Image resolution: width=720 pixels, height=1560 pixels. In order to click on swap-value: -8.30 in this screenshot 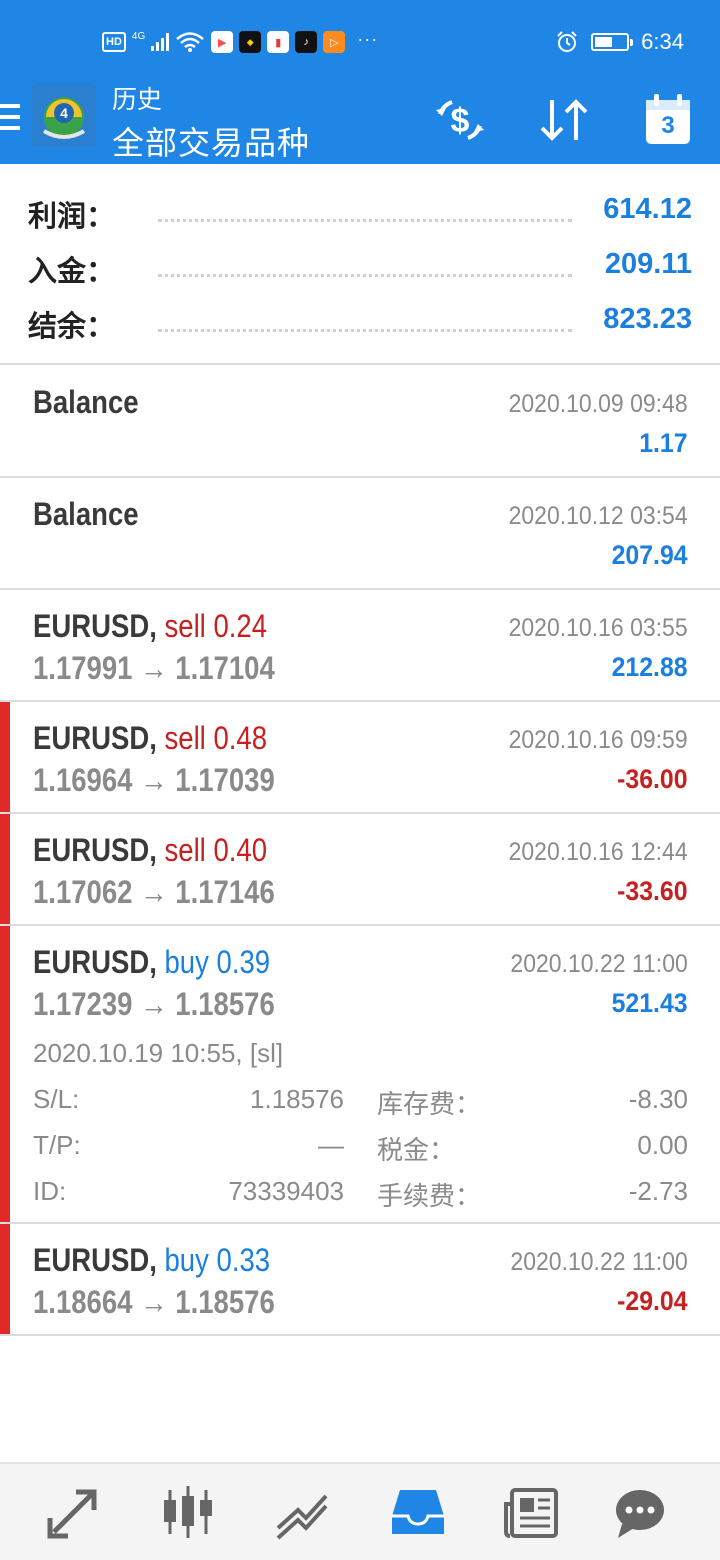, I will do `click(658, 1099)`.